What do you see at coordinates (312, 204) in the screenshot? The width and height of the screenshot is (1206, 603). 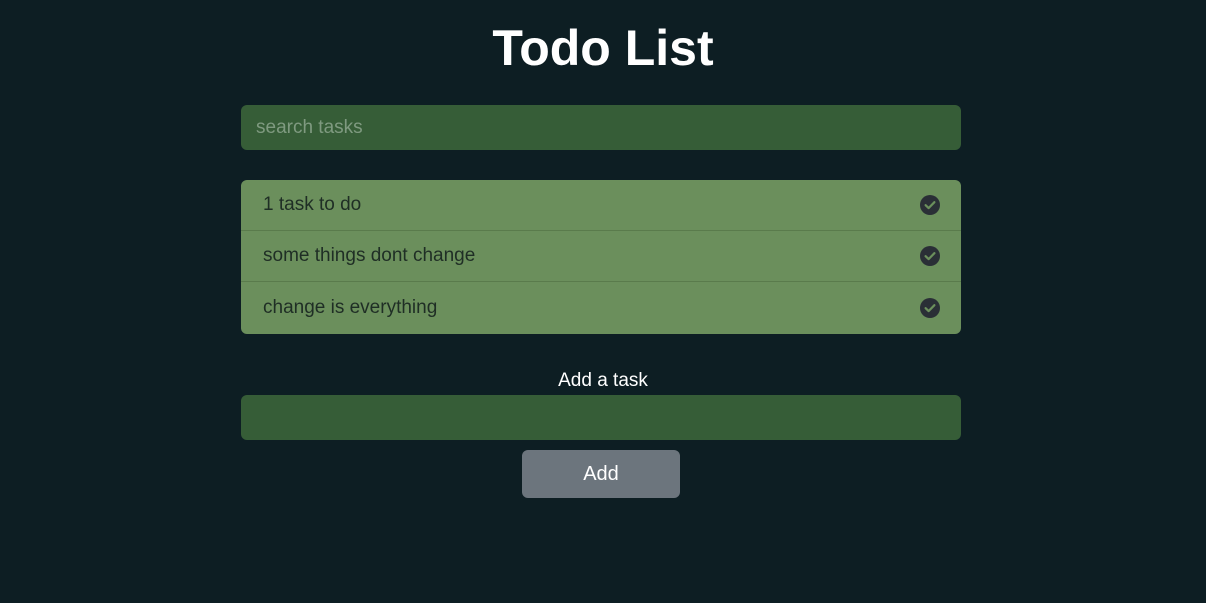 I see `task-text: 1 task to do` at bounding box center [312, 204].